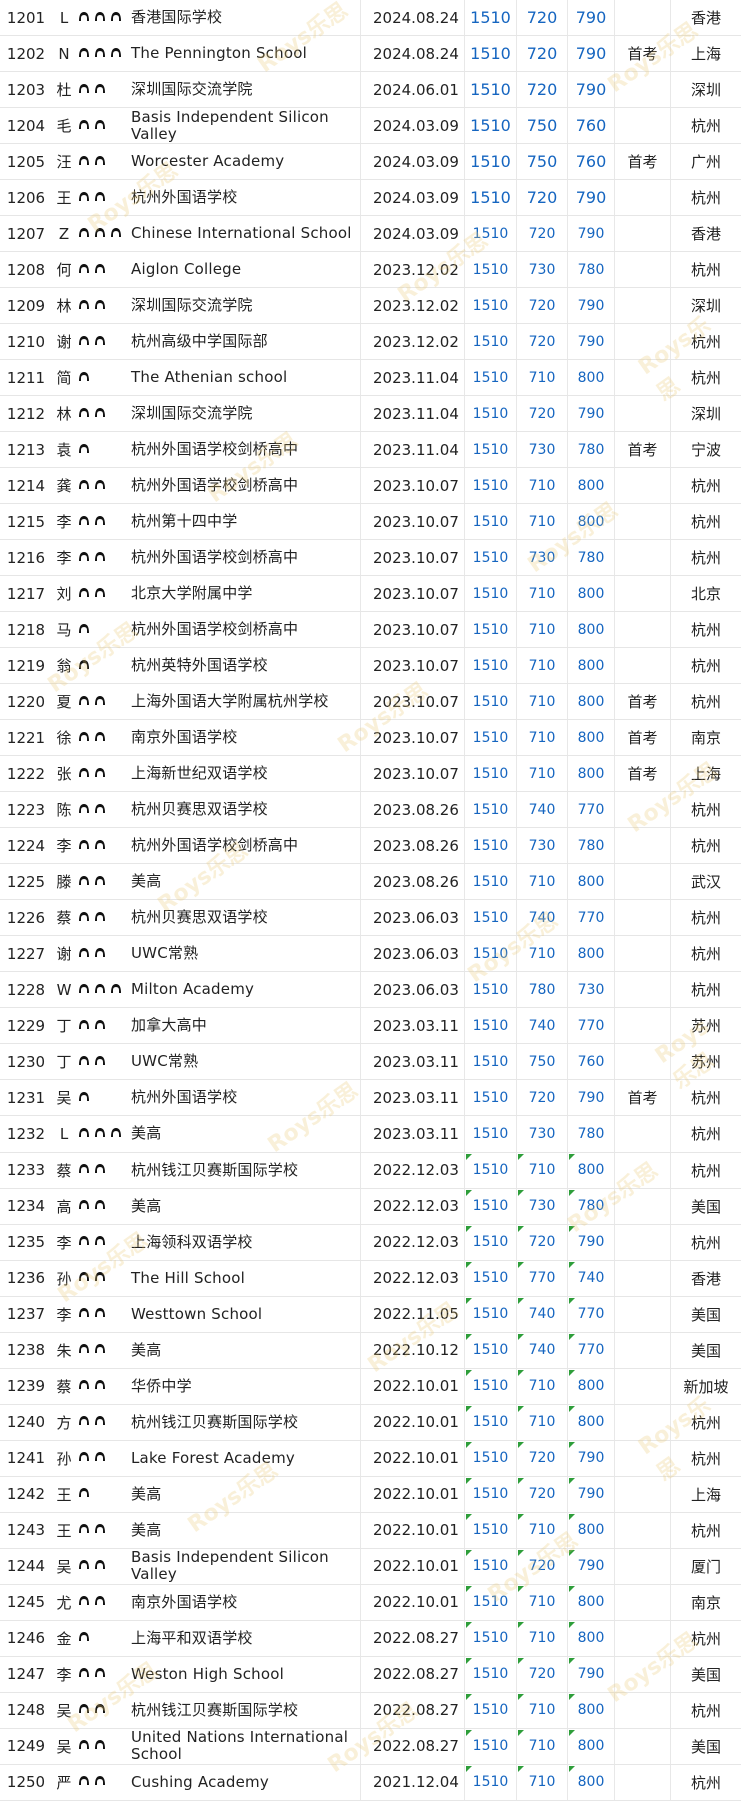  I want to click on student-name: 李, so click(64, 558).